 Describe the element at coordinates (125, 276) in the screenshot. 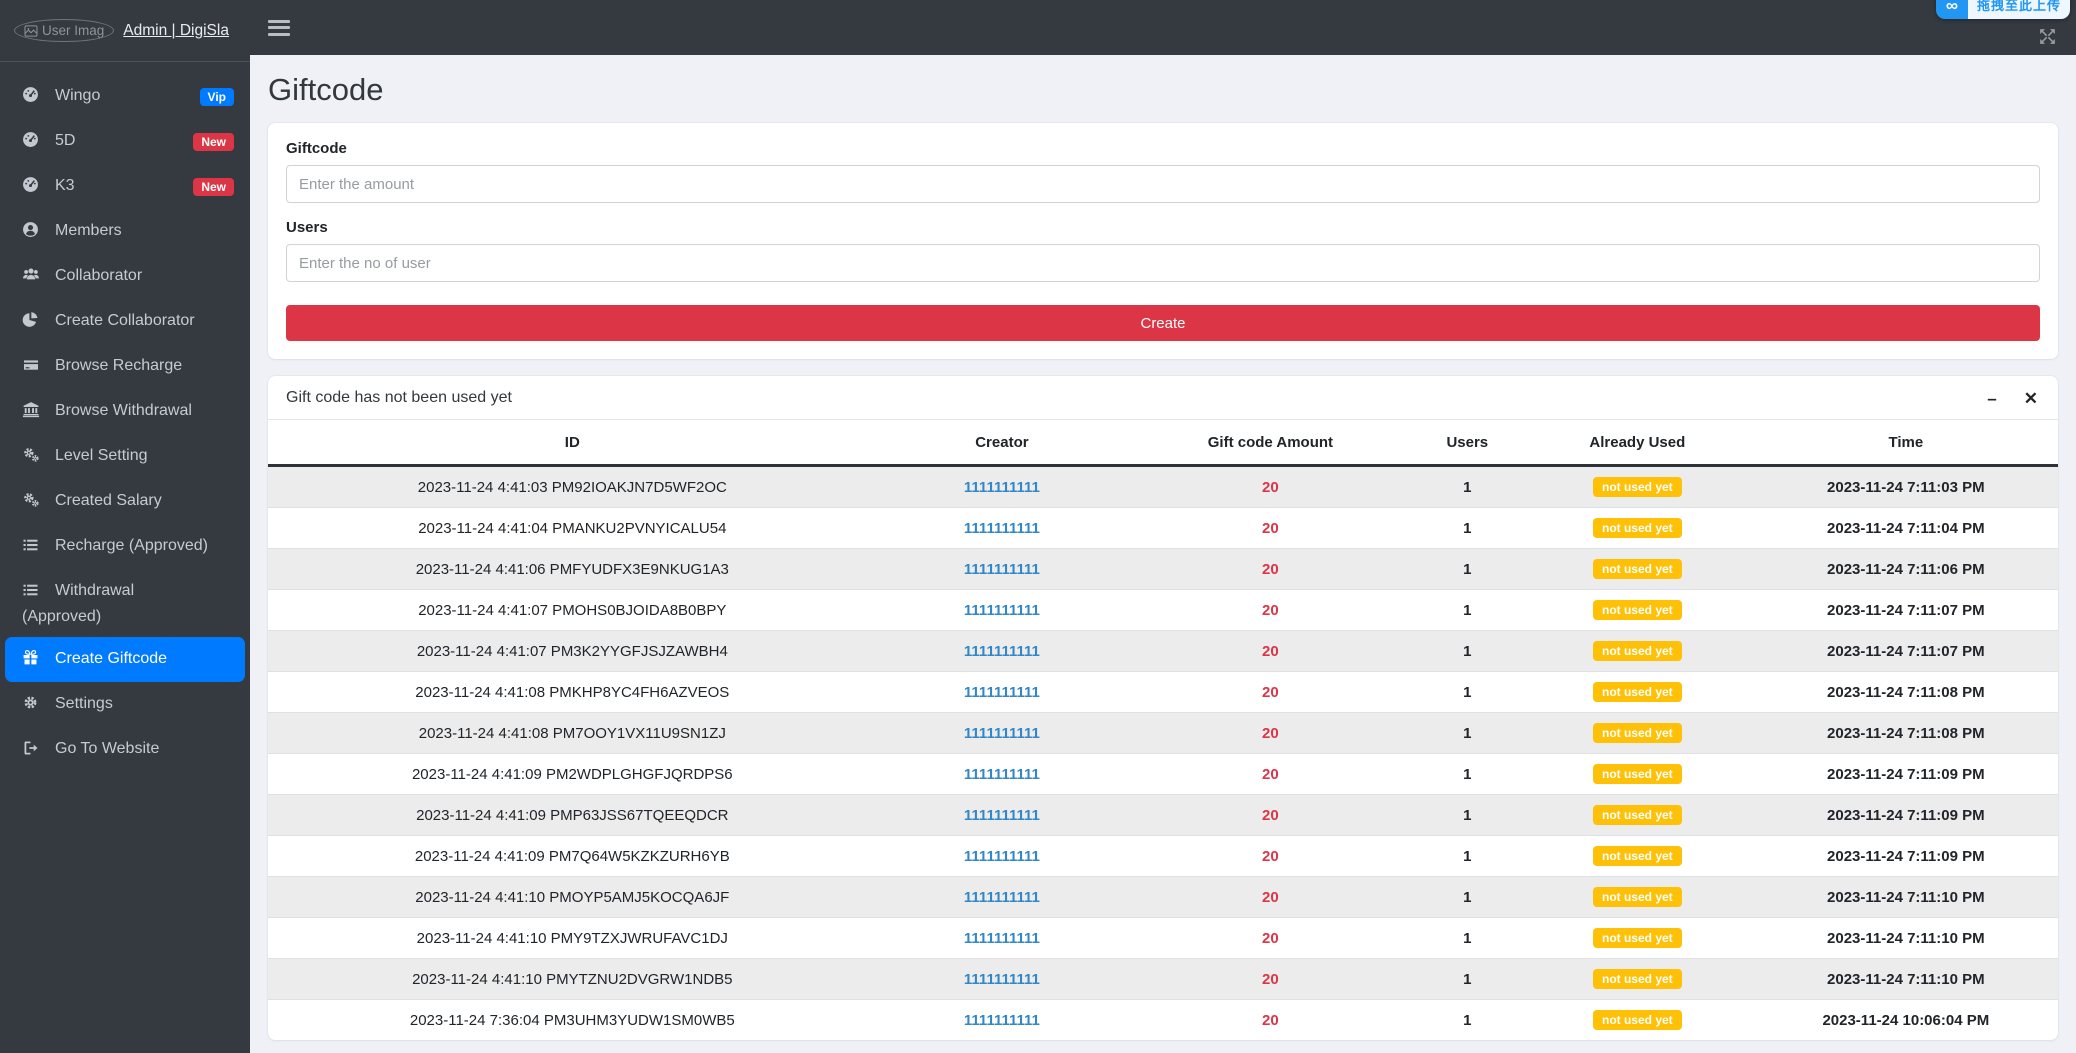

I see `sidebar-item-collaborator: Collaborator` at that location.